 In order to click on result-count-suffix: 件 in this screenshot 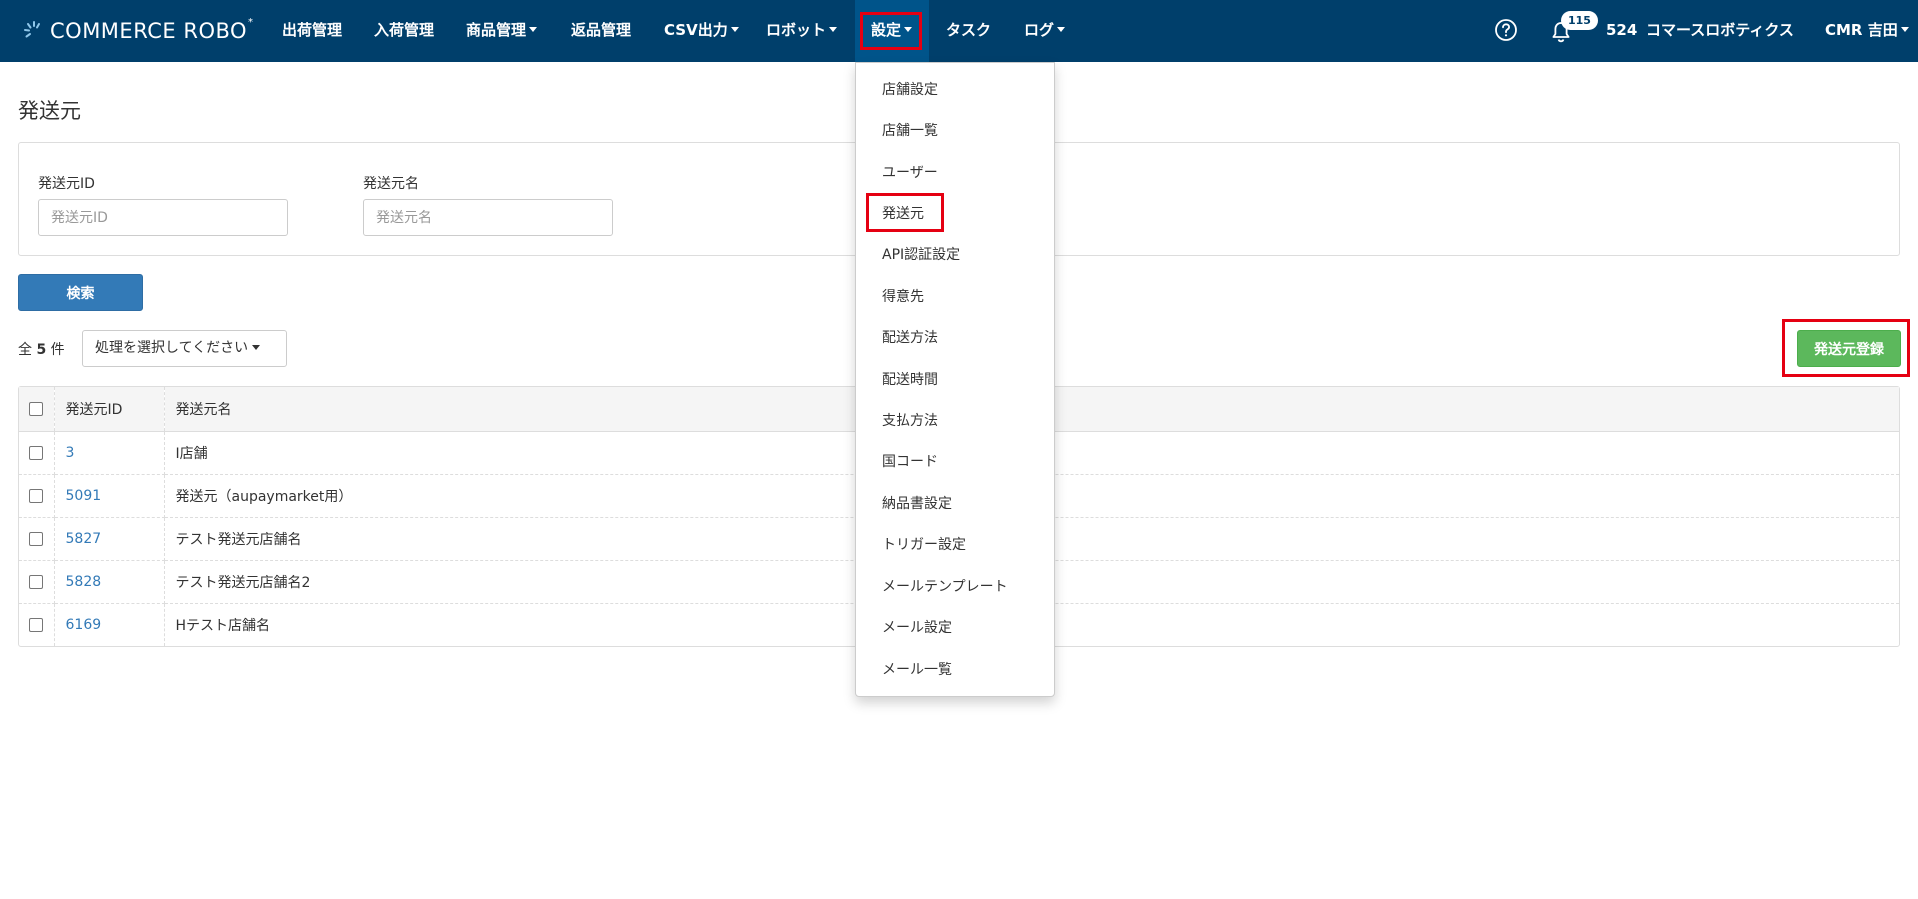, I will do `click(57, 350)`.